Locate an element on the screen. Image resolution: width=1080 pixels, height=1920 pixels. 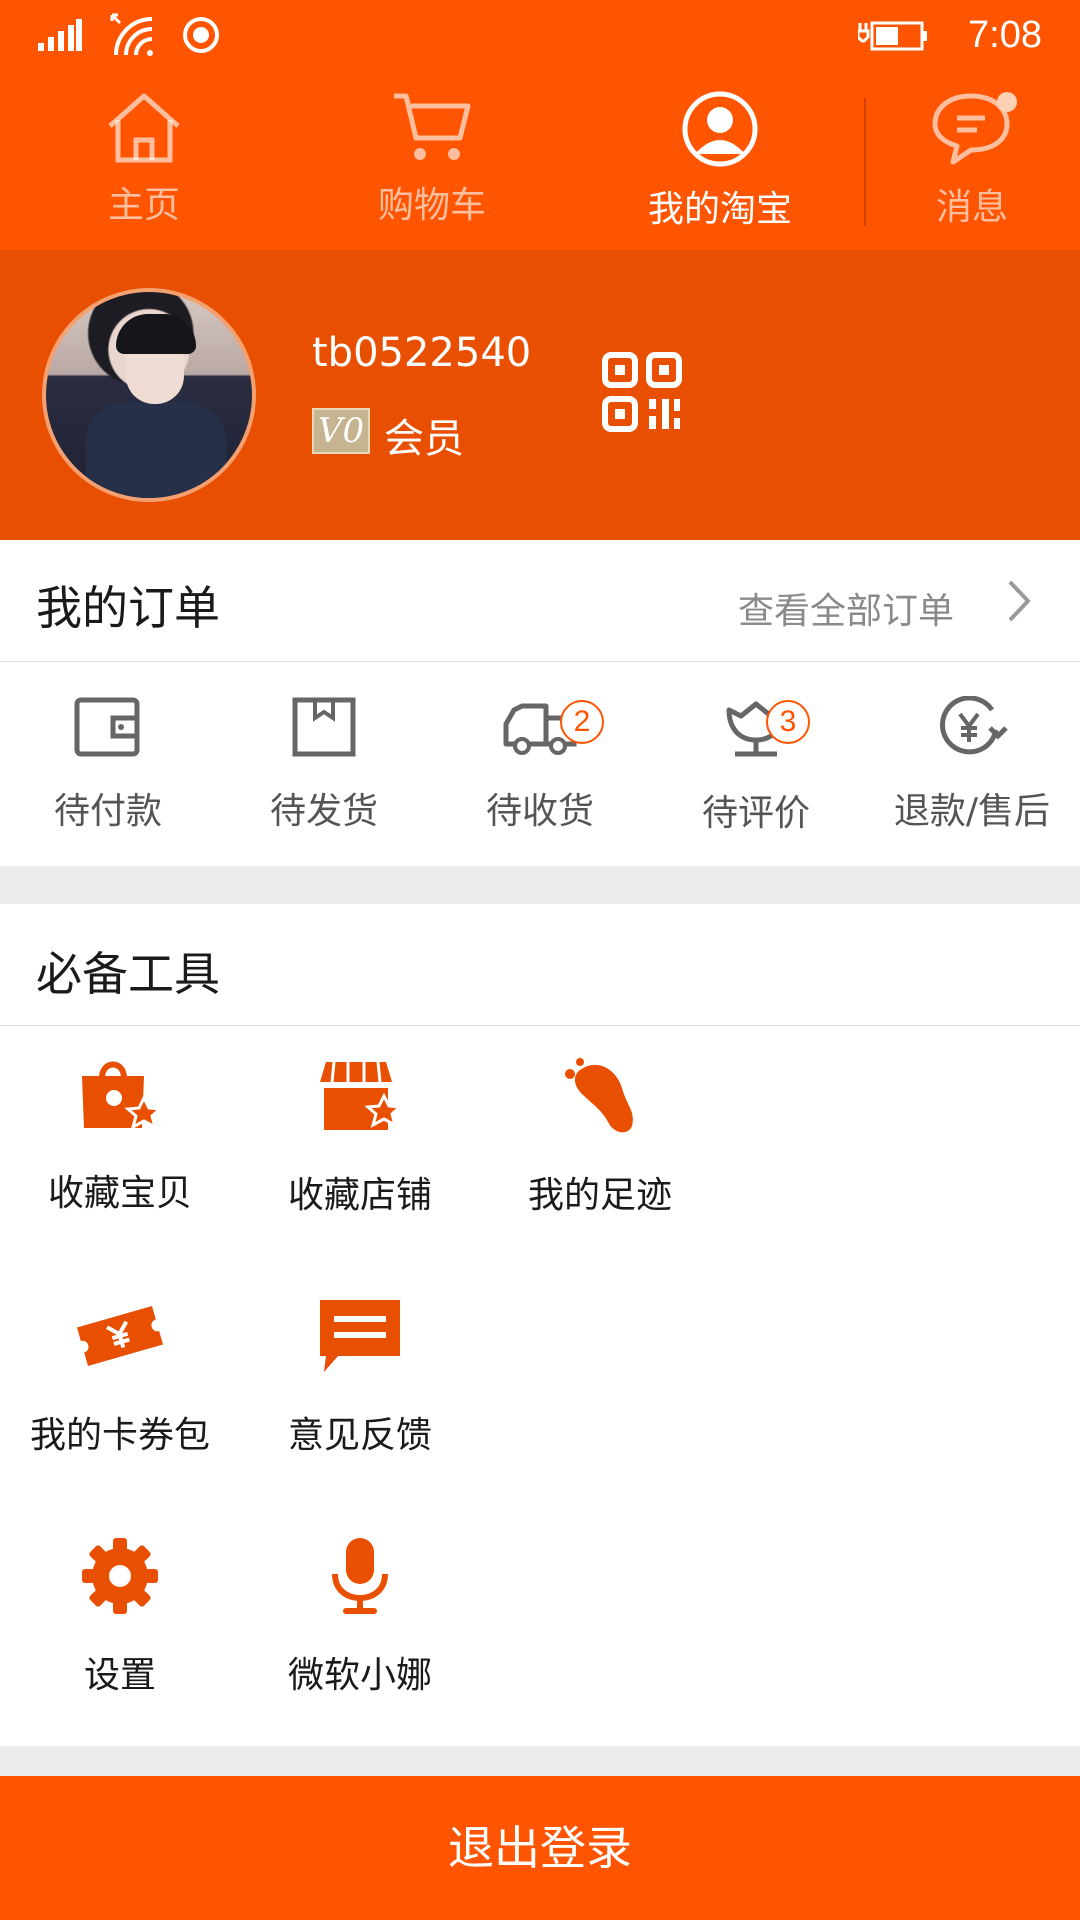
home-icon is located at coordinates (144, 128).